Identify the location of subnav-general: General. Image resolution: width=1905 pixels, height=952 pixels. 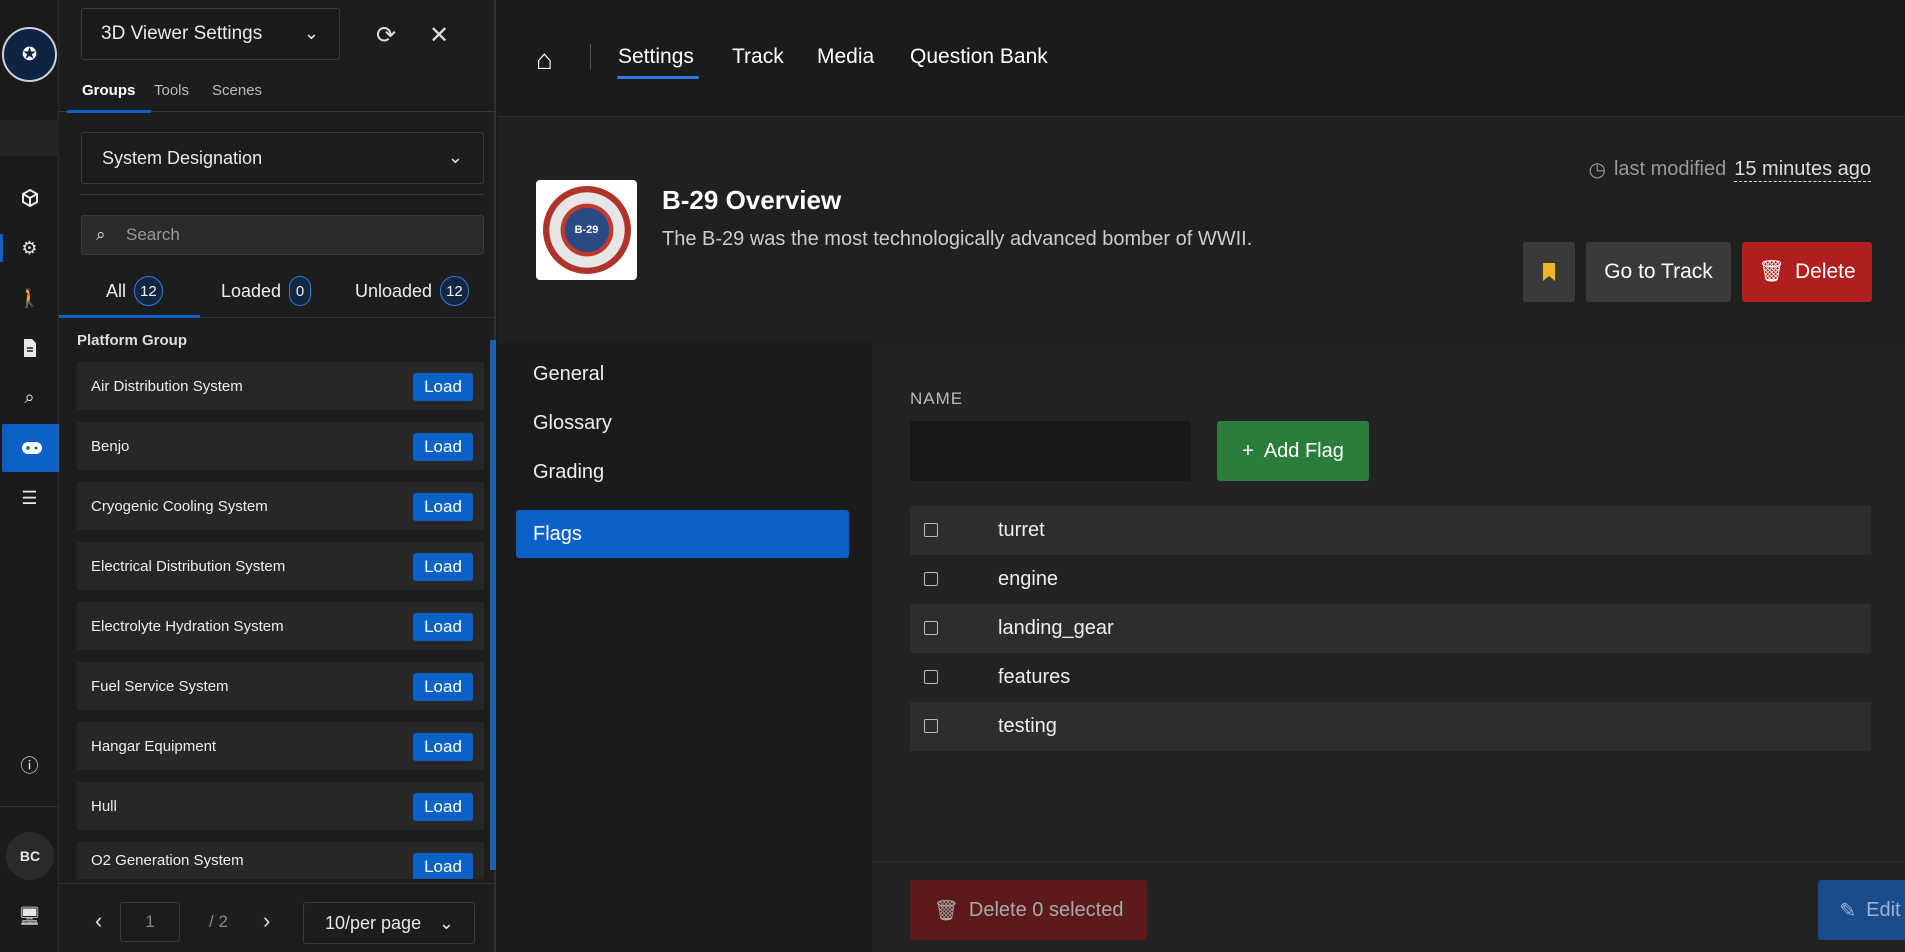
(682, 374).